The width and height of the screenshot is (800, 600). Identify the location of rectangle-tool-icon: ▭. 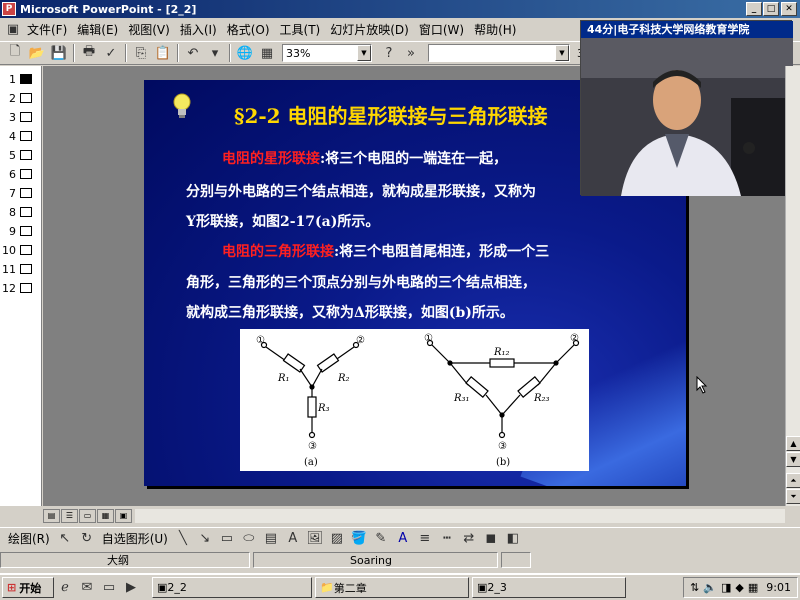
(227, 539).